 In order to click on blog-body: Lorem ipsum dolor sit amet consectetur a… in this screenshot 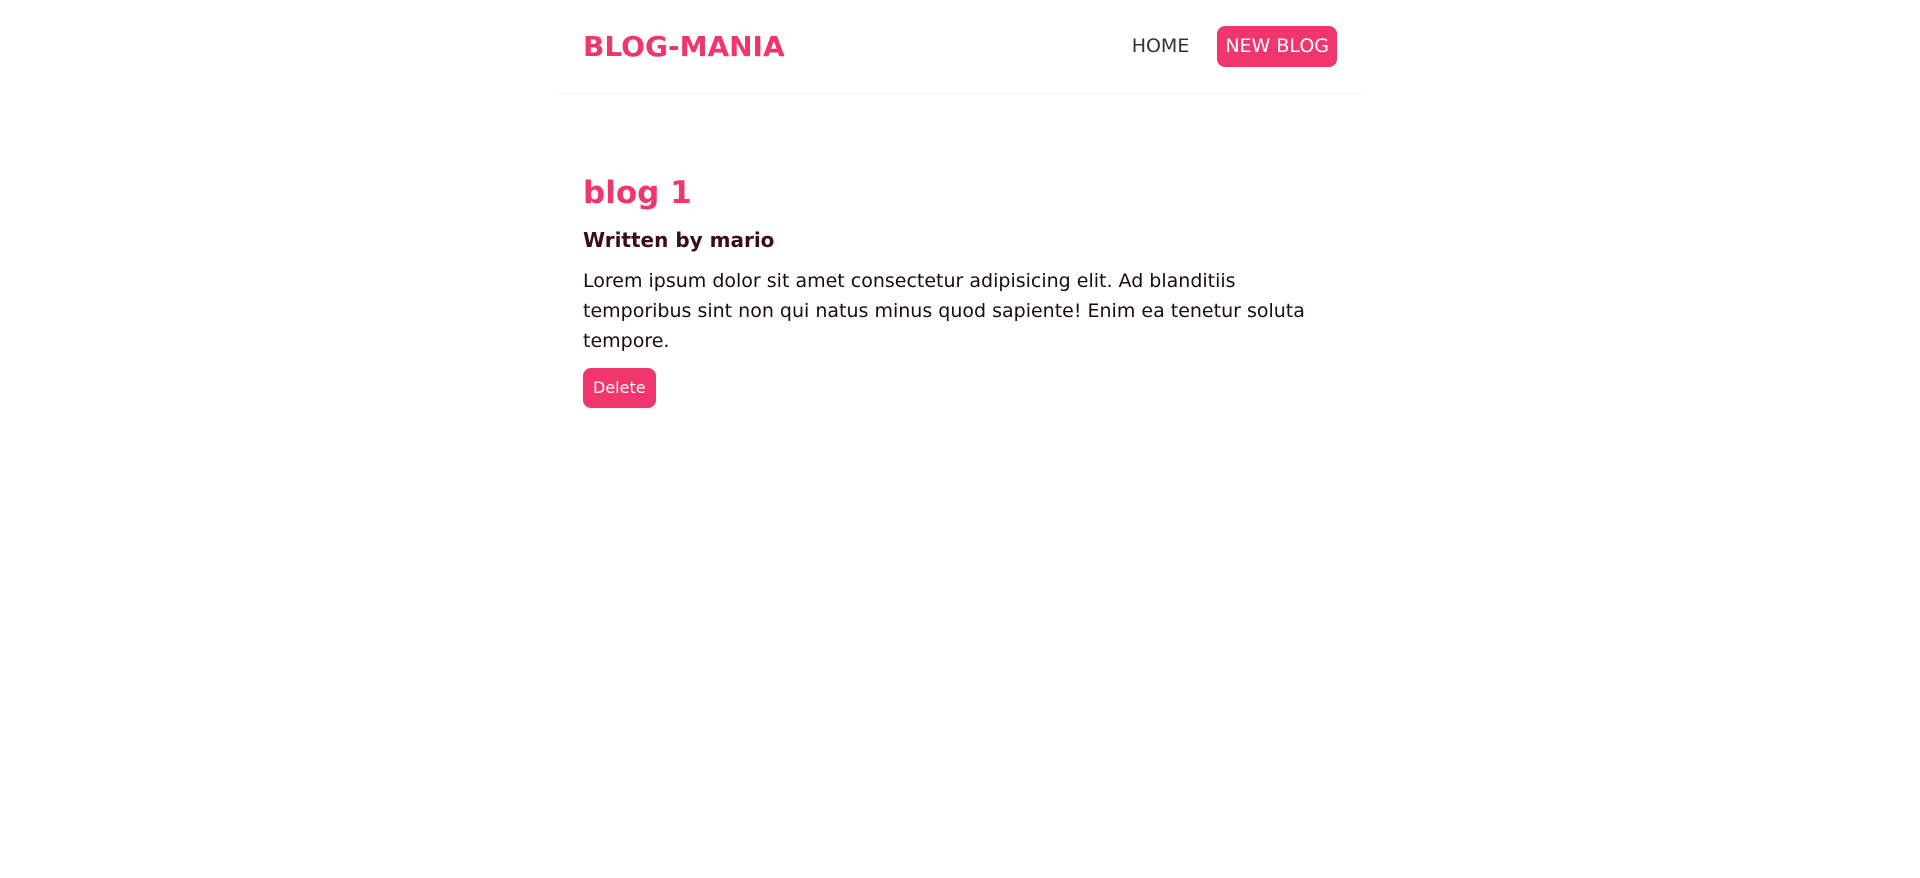, I will do `click(944, 311)`.